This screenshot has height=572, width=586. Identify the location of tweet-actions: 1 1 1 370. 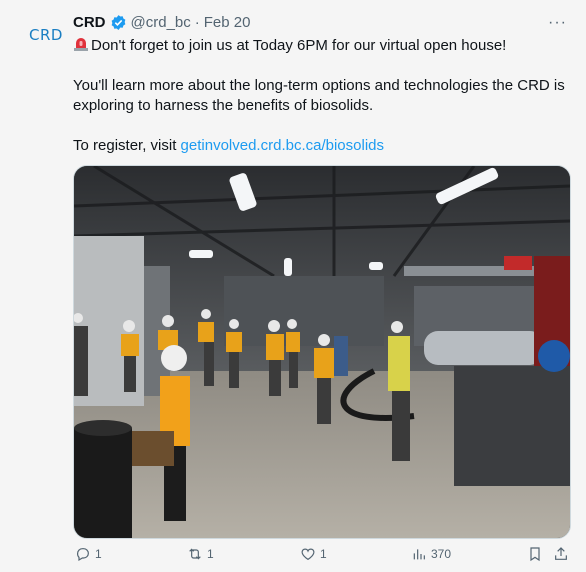
(323, 557).